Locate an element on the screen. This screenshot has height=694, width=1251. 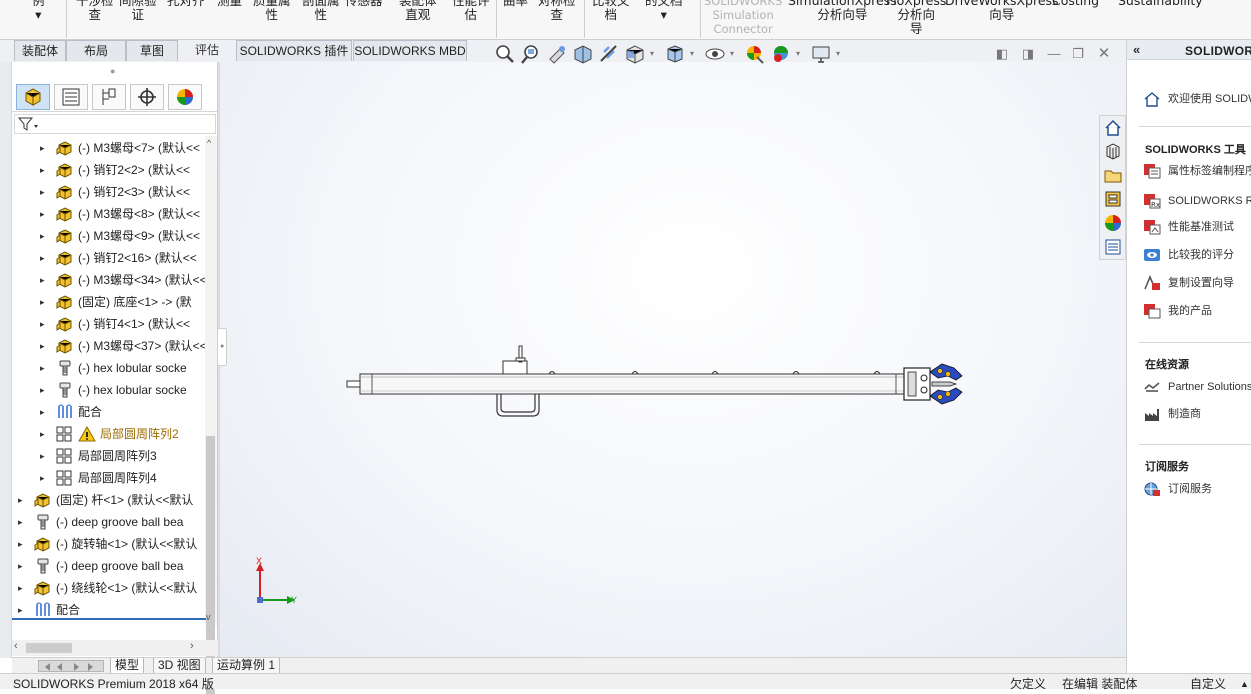
scrollbar-thumb is located at coordinates (49, 648).